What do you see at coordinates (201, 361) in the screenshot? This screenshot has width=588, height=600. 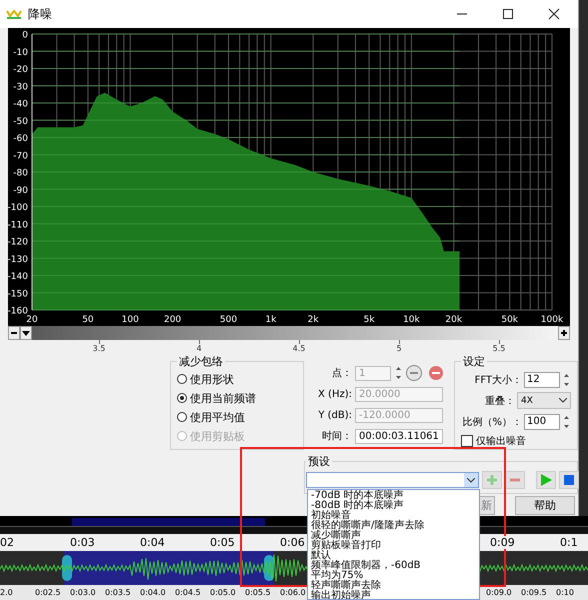 I see `group-title: 减少包络` at bounding box center [201, 361].